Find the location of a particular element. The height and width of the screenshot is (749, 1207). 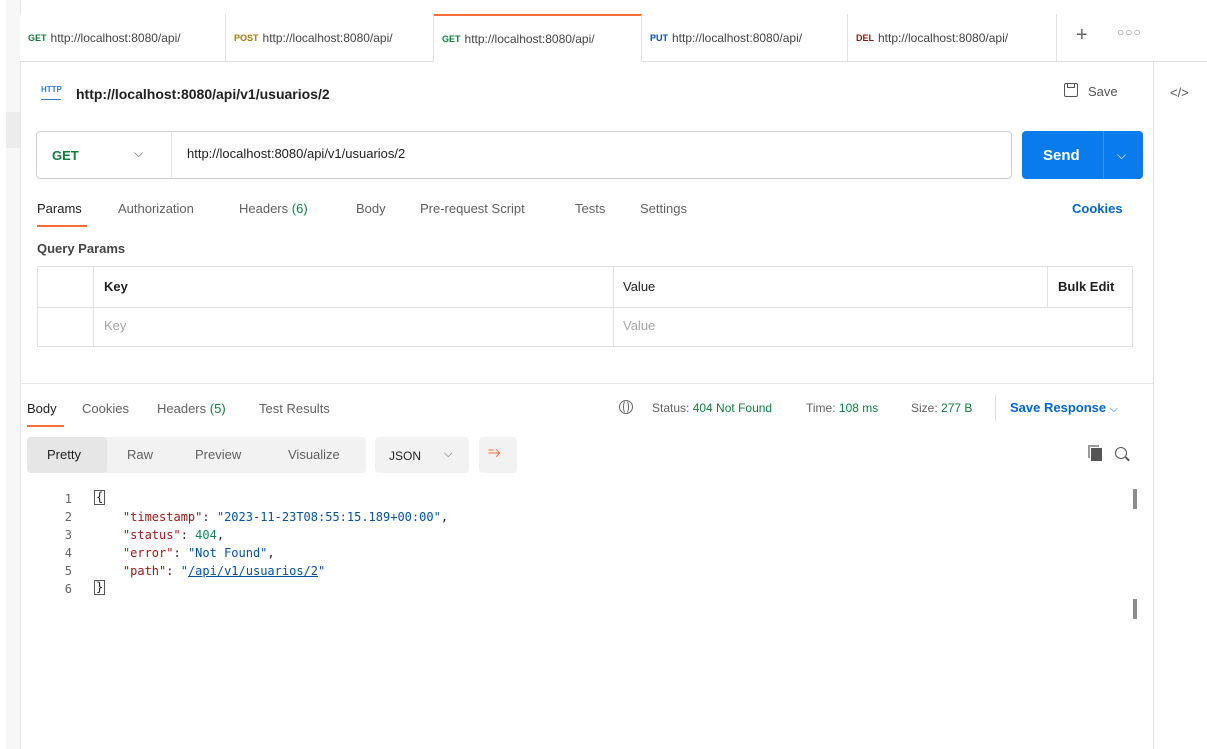

tab-4: PUT http://localhost:8080/api/ is located at coordinates (745, 38).